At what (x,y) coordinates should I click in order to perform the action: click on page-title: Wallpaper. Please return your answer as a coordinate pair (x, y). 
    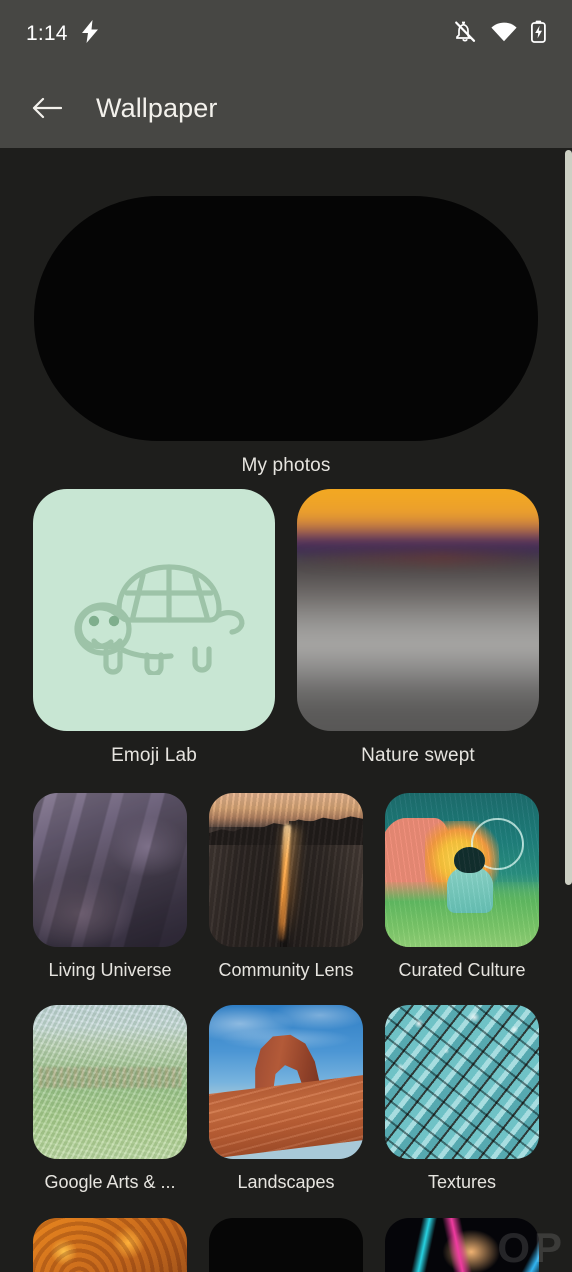
    Looking at the image, I should click on (157, 107).